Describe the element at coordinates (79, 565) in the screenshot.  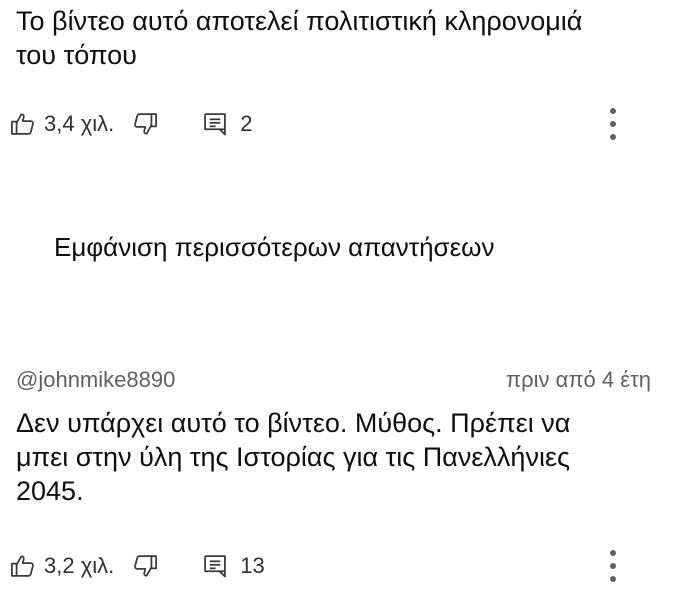
I see `like-count: 3,2 χιλ.` at that location.